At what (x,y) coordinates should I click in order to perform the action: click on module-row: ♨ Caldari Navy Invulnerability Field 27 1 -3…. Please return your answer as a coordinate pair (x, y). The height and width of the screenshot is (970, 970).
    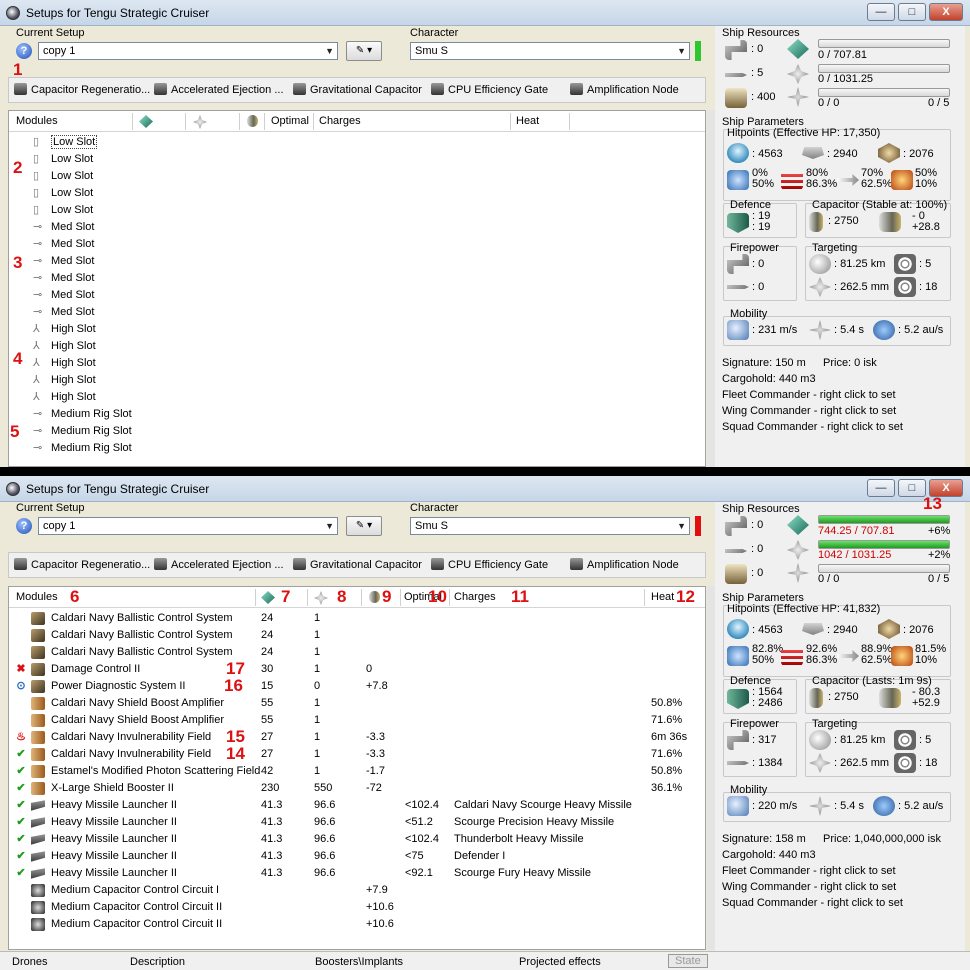
    Looking at the image, I should click on (357, 737).